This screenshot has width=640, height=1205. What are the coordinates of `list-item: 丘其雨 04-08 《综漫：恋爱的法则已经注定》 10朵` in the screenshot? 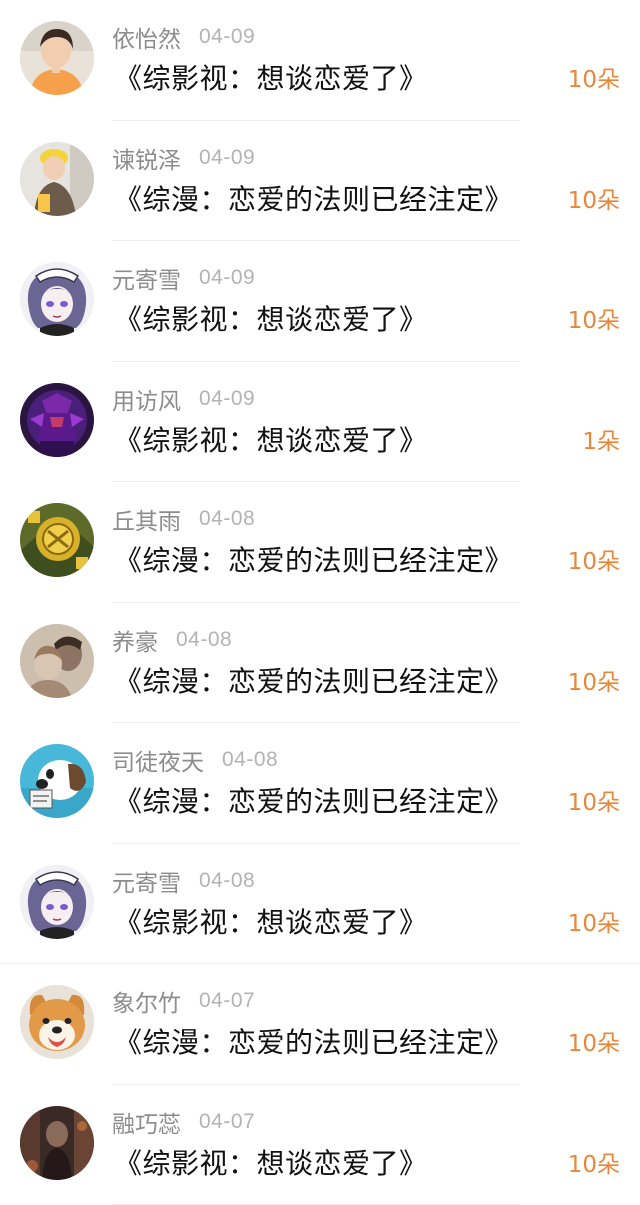 It's located at (320, 542).